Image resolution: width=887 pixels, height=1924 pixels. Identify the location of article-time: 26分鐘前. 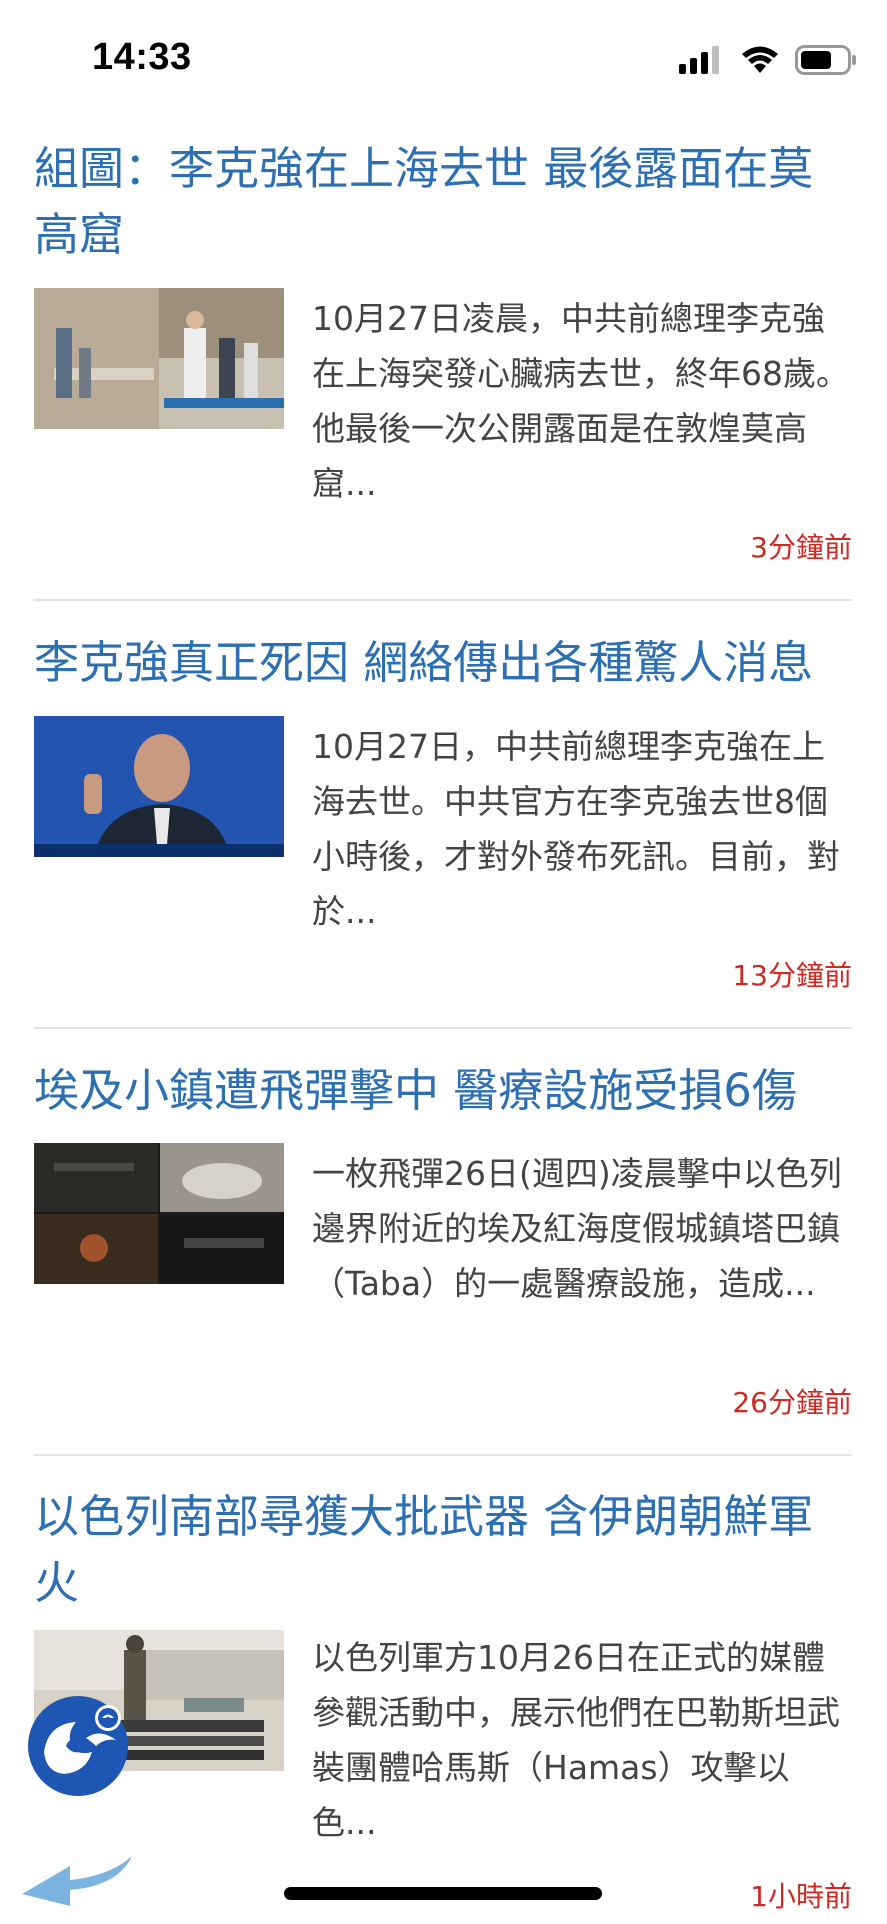
(792, 1402).